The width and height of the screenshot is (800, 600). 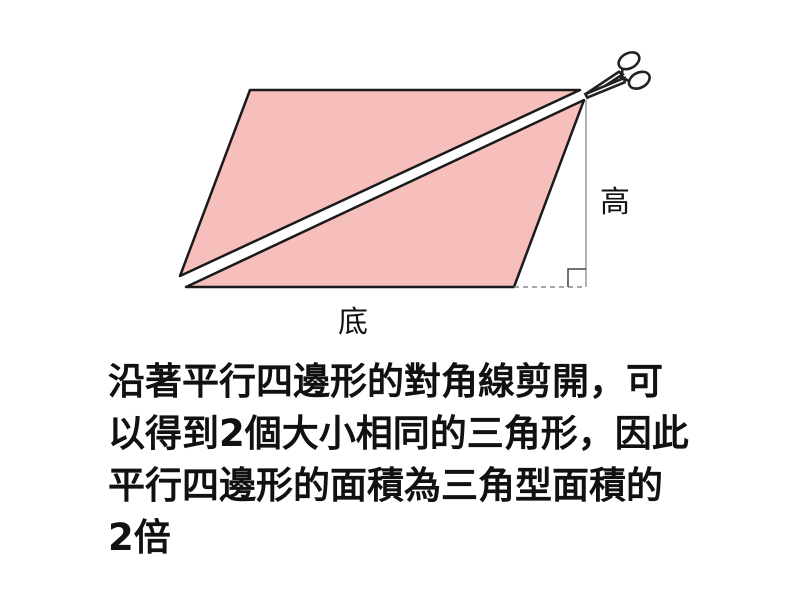 What do you see at coordinates (398, 433) in the screenshot?
I see `caption-line-2: 以得到2個大小相同的三角形，因此` at bounding box center [398, 433].